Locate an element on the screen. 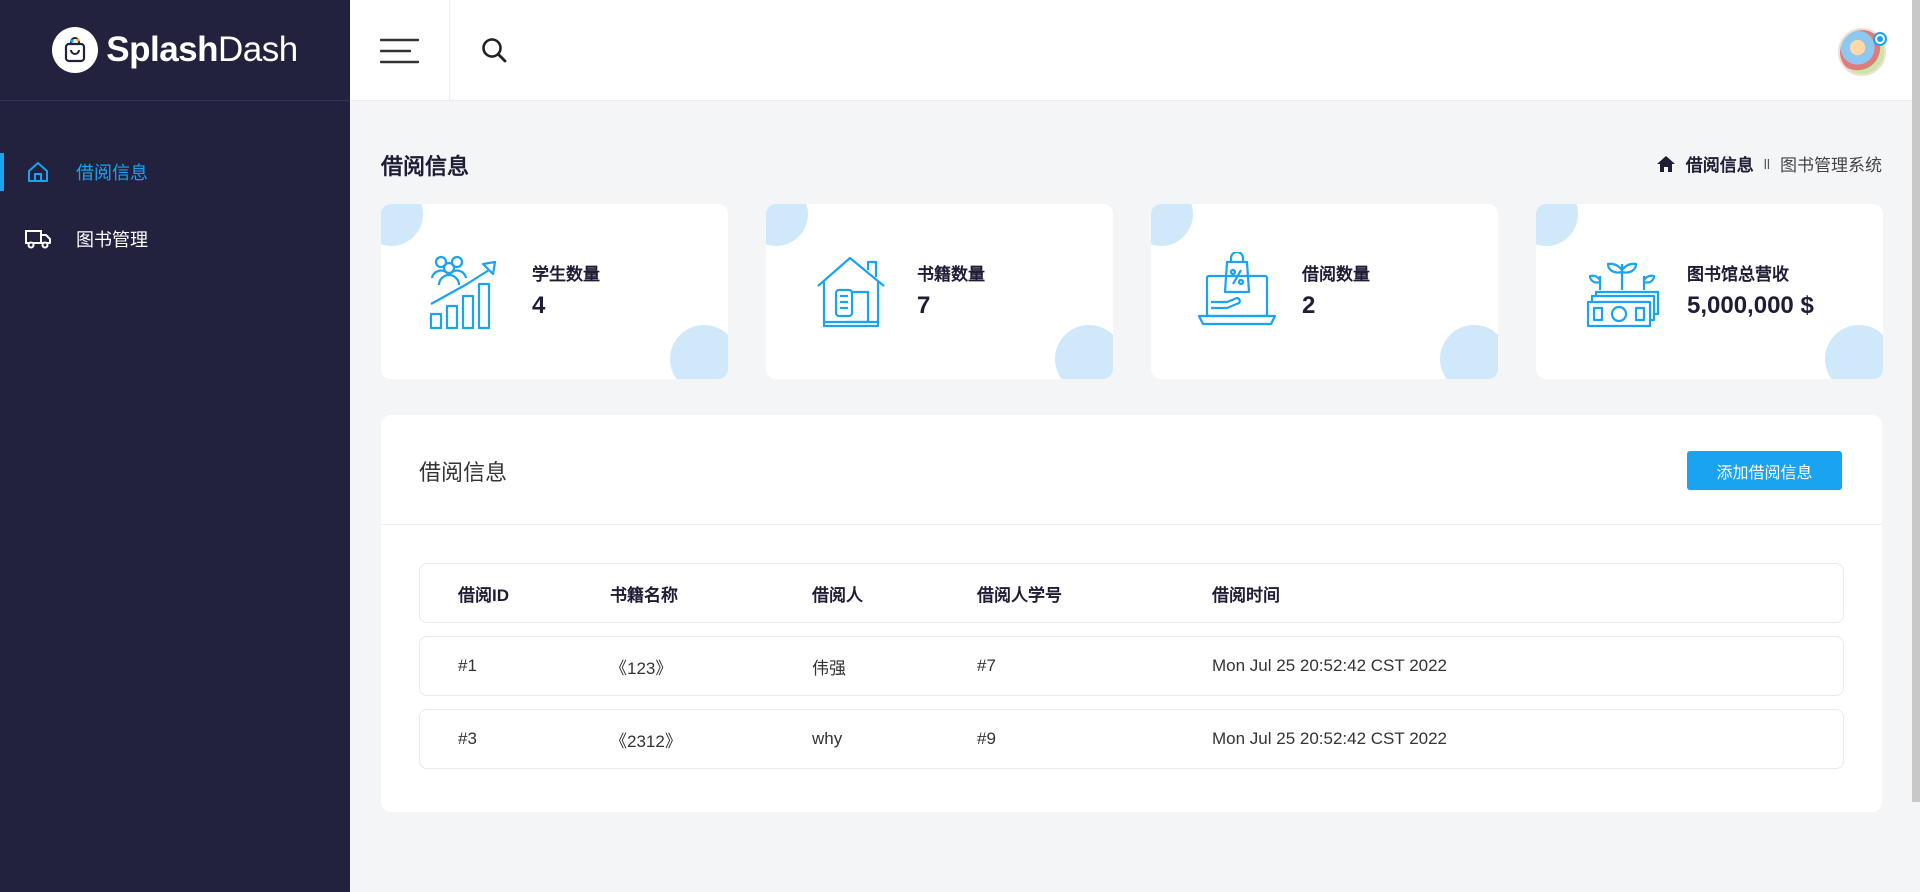  breadcrumb-separator: ll is located at coordinates (1766, 163).